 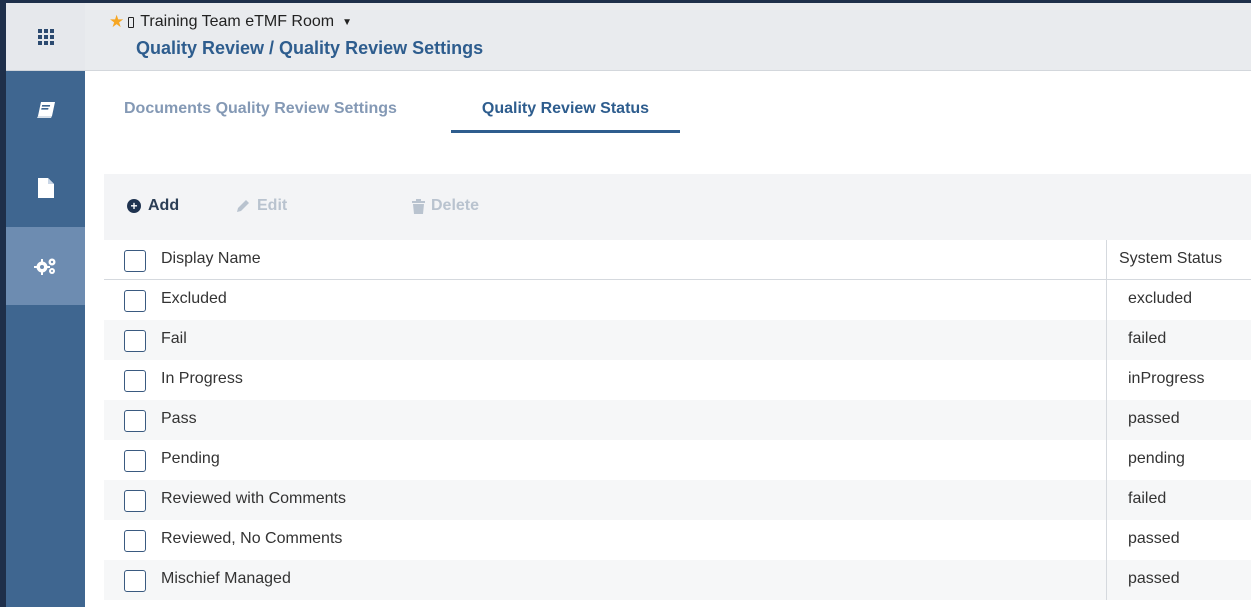 I want to click on sidebar, so click(x=45, y=305).